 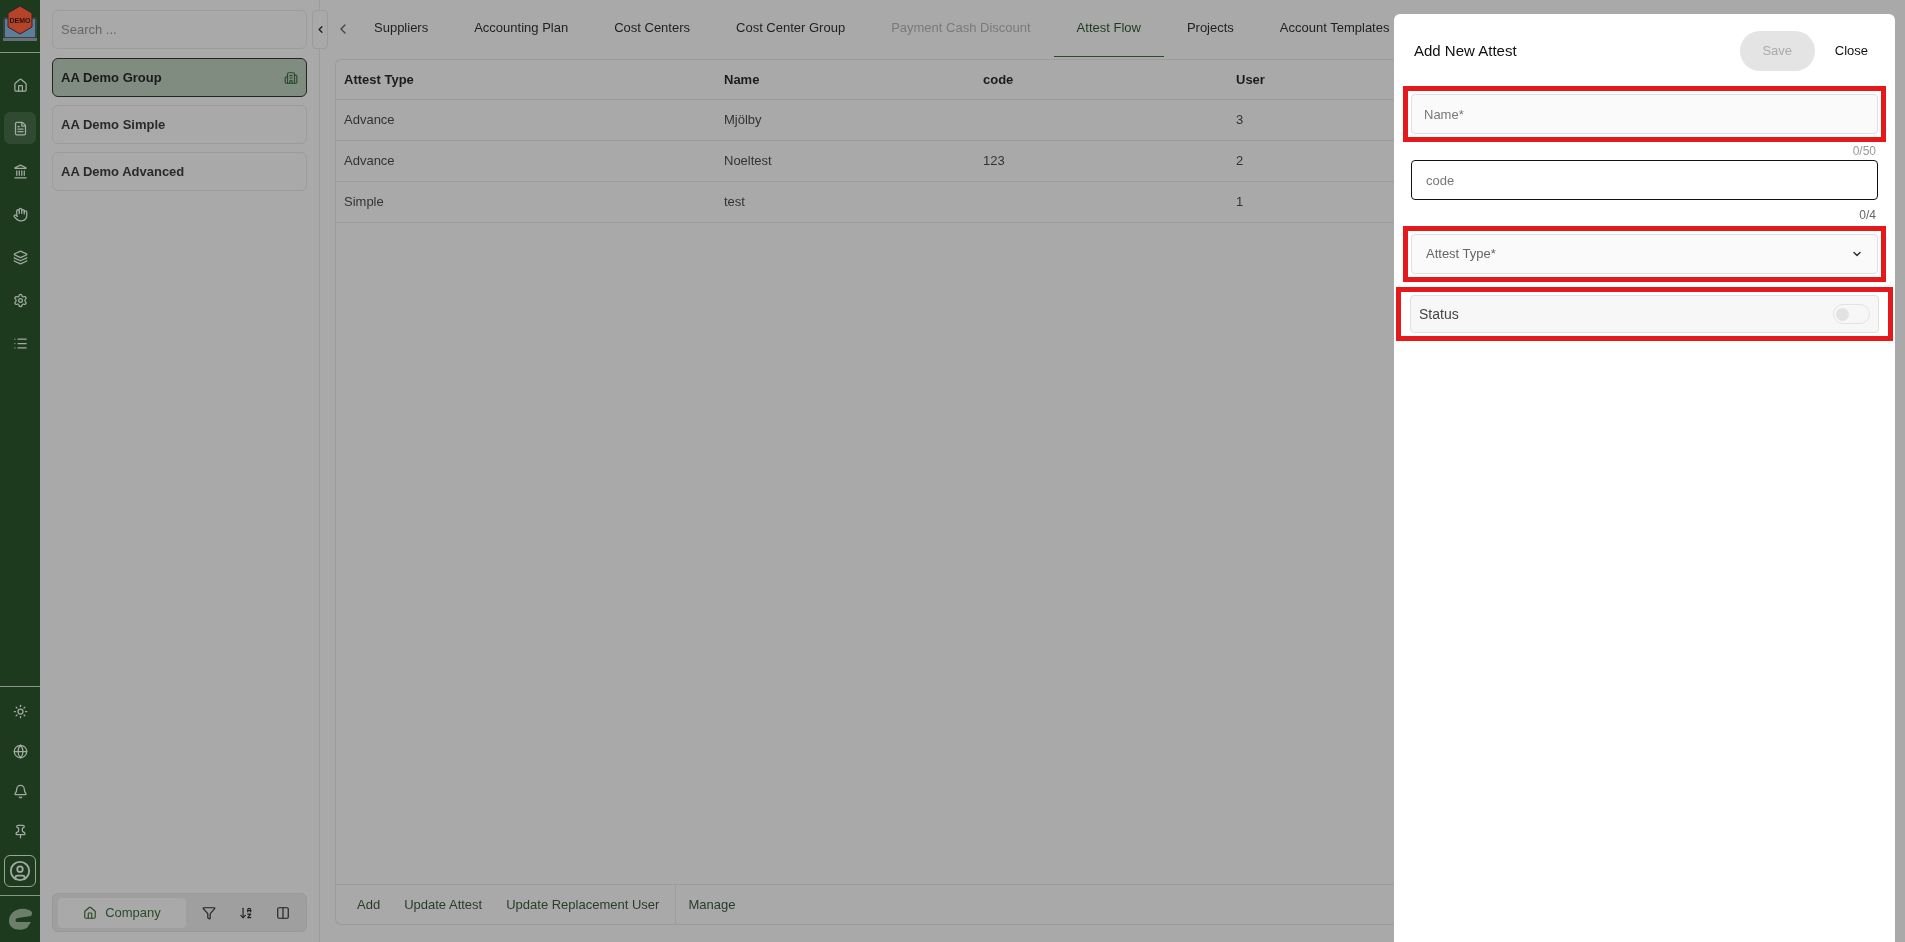 I want to click on table-cell: Simple, so click(x=364, y=202).